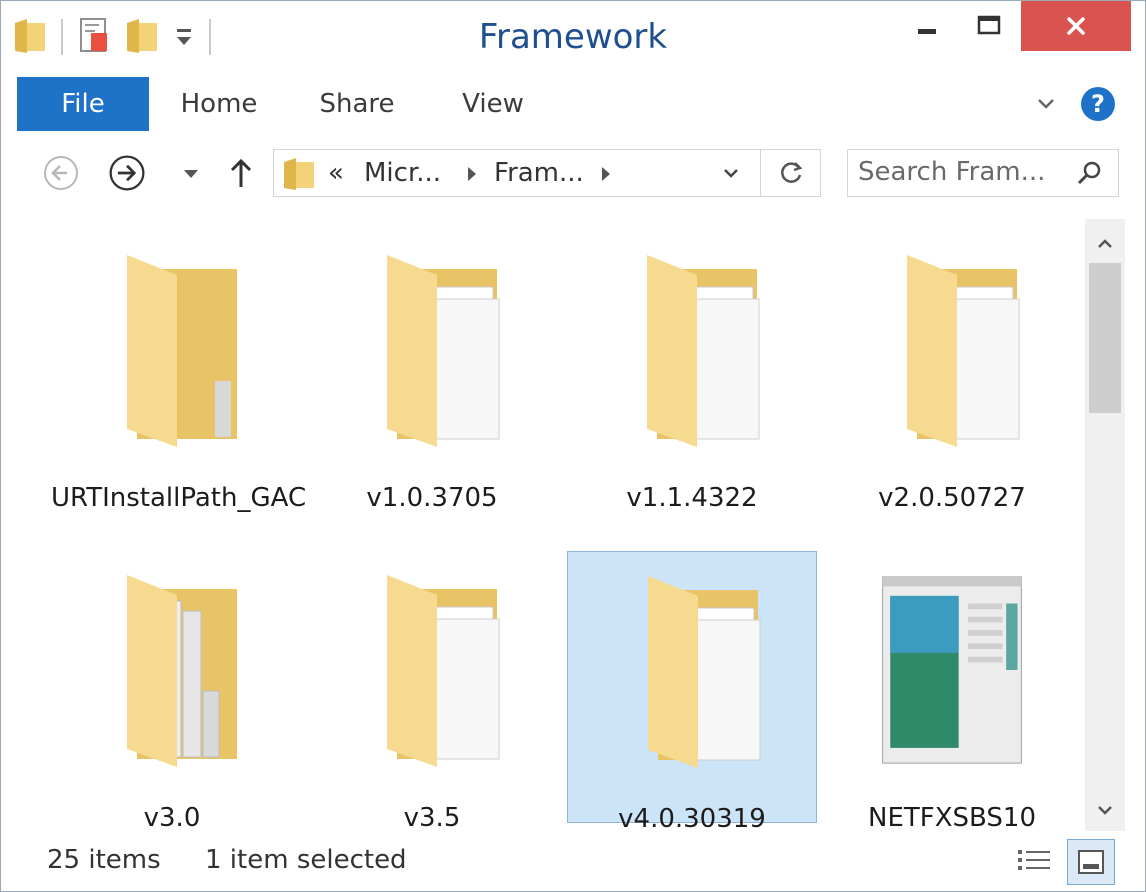 This screenshot has width=1146, height=892. Describe the element at coordinates (179, 498) in the screenshot. I see `item-label: URTInstallPath_GAC` at that location.